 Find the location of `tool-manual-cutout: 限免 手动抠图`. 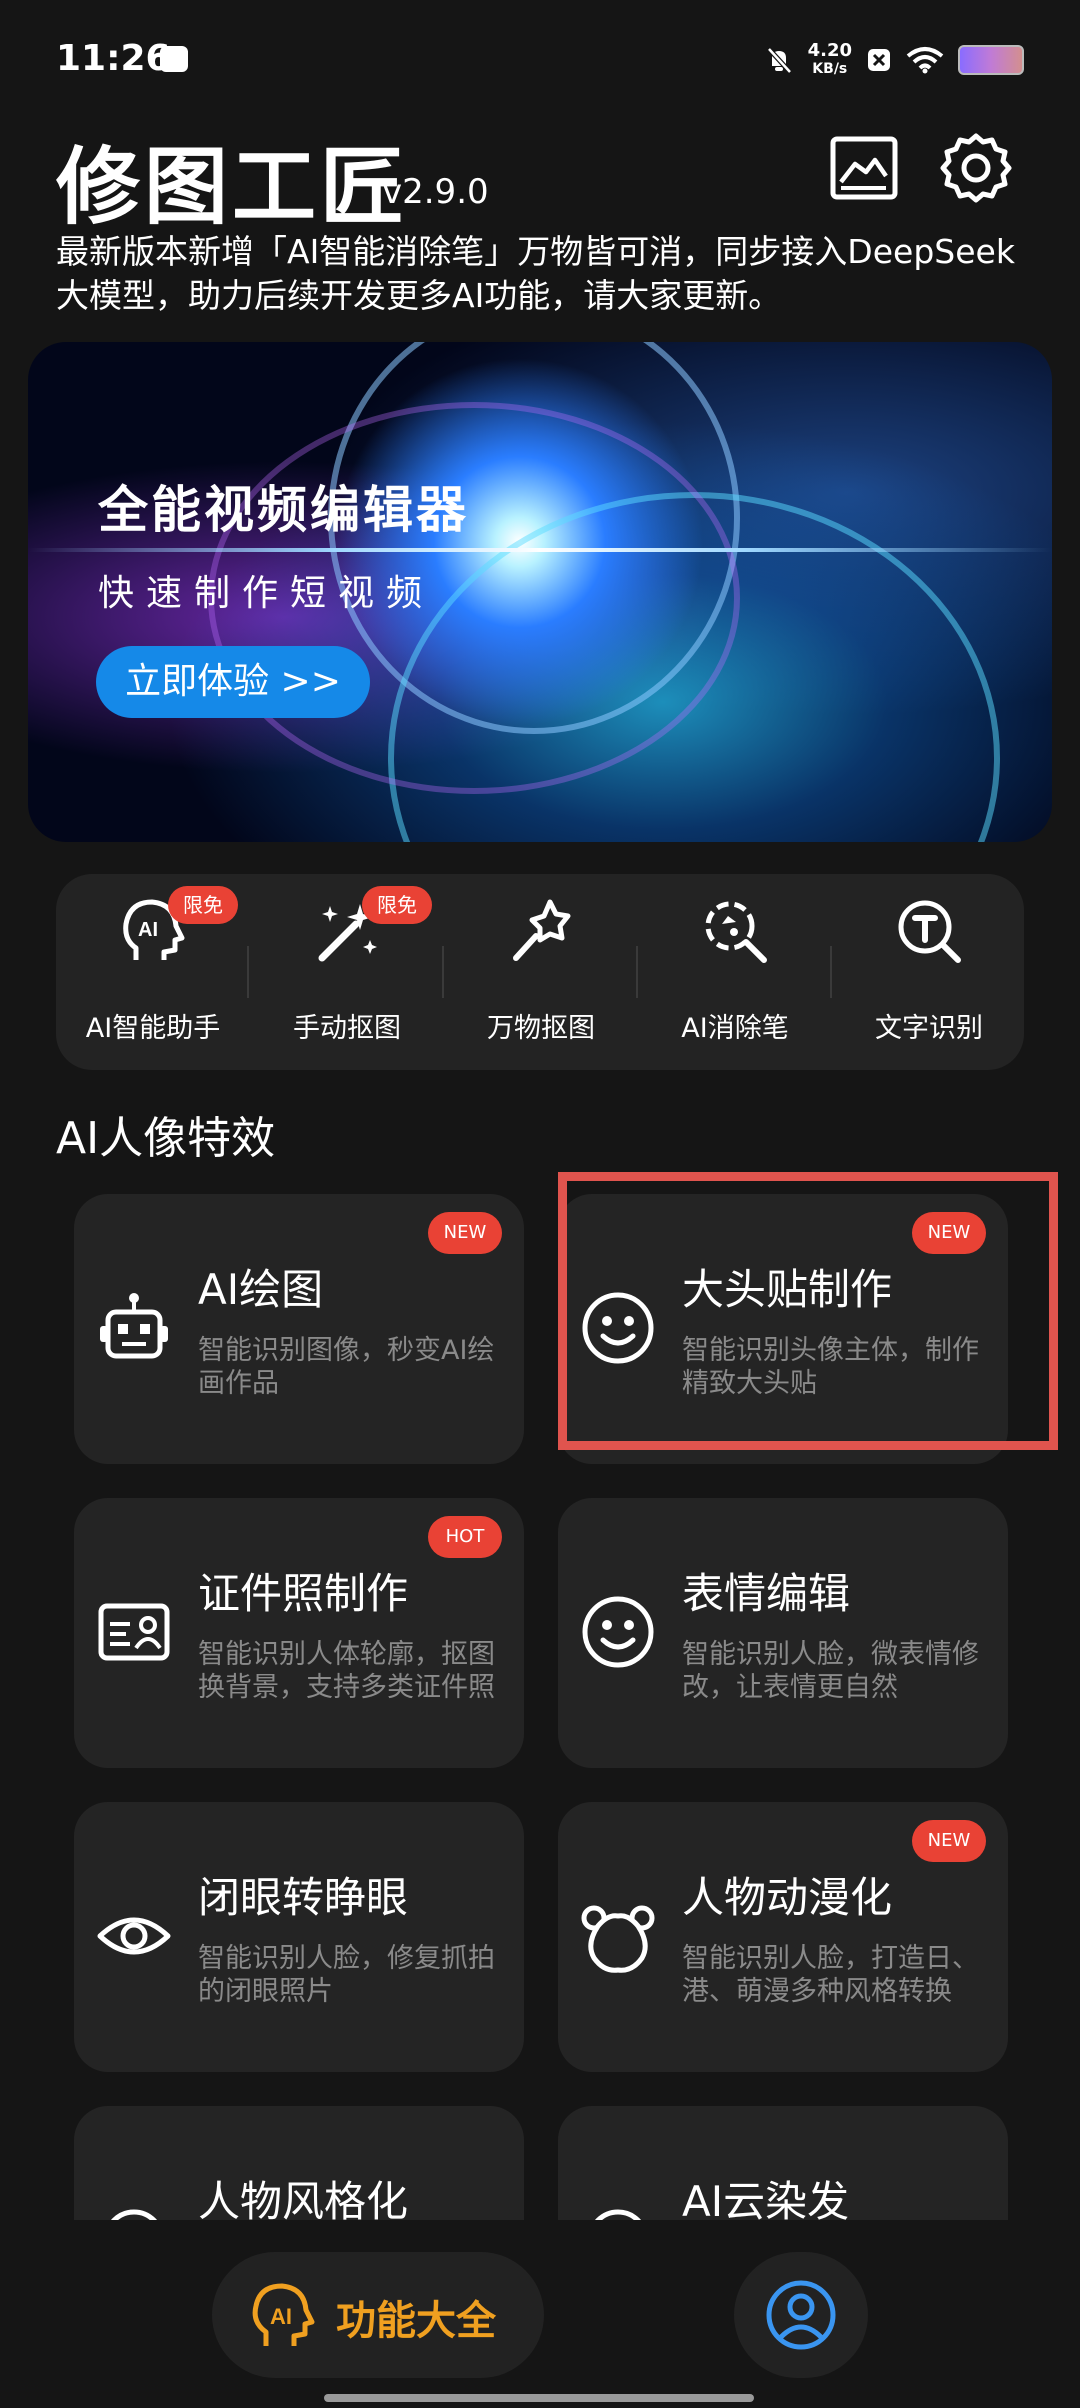

tool-manual-cutout: 限免 手动抠图 is located at coordinates (347, 972).